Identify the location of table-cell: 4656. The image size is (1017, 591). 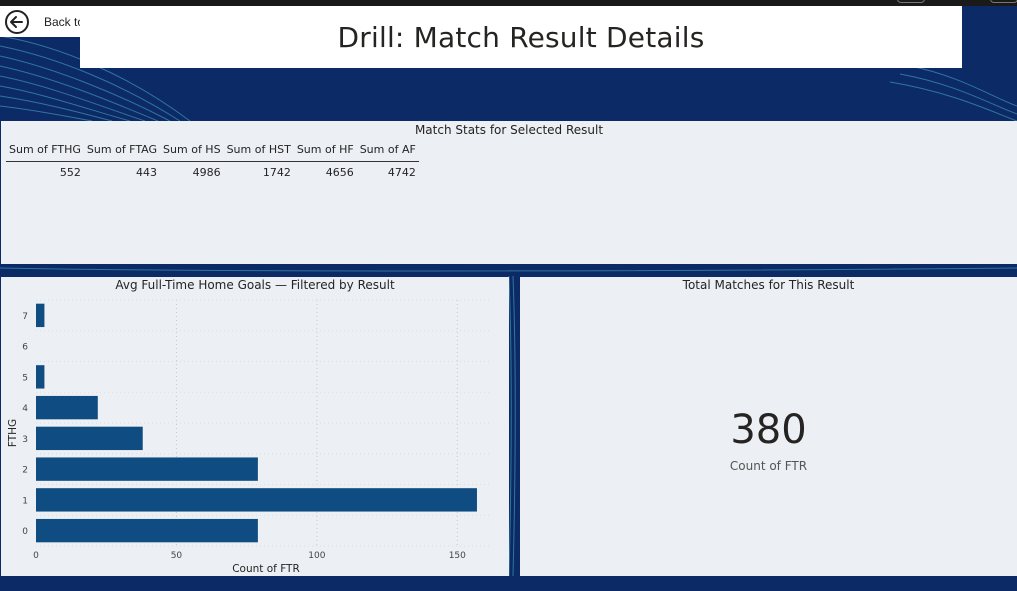
(339, 172).